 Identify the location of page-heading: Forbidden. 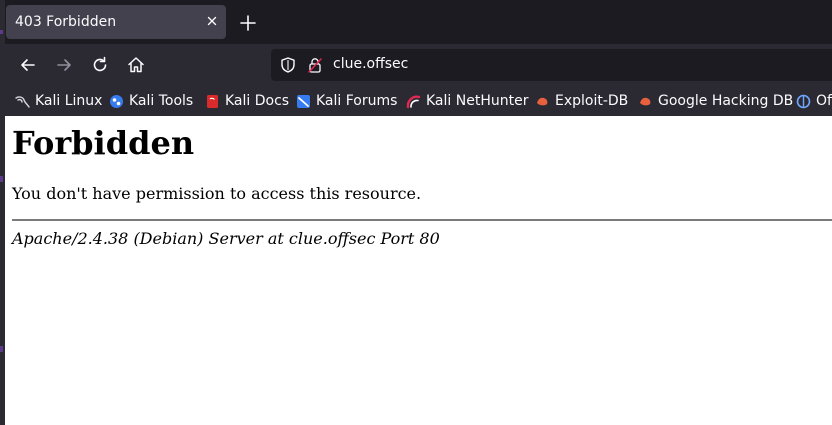
(103, 143).